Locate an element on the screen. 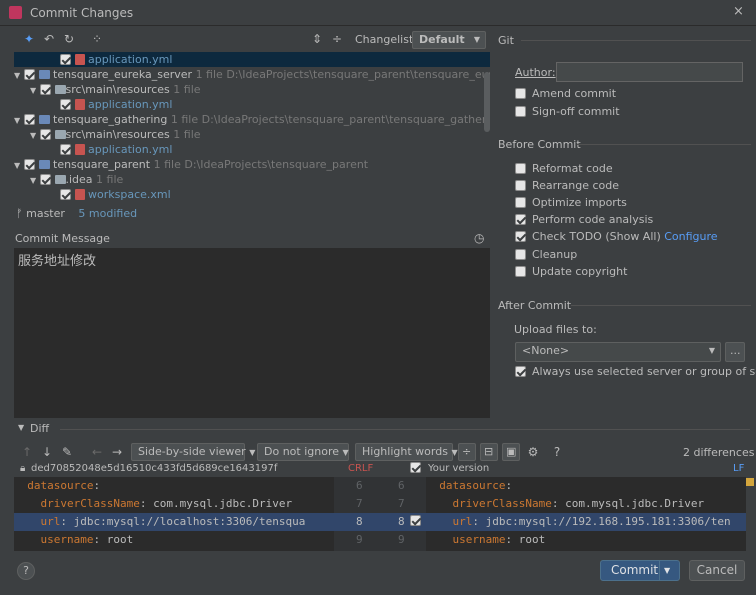  rollback-icon: ↶ is located at coordinates (49, 39).